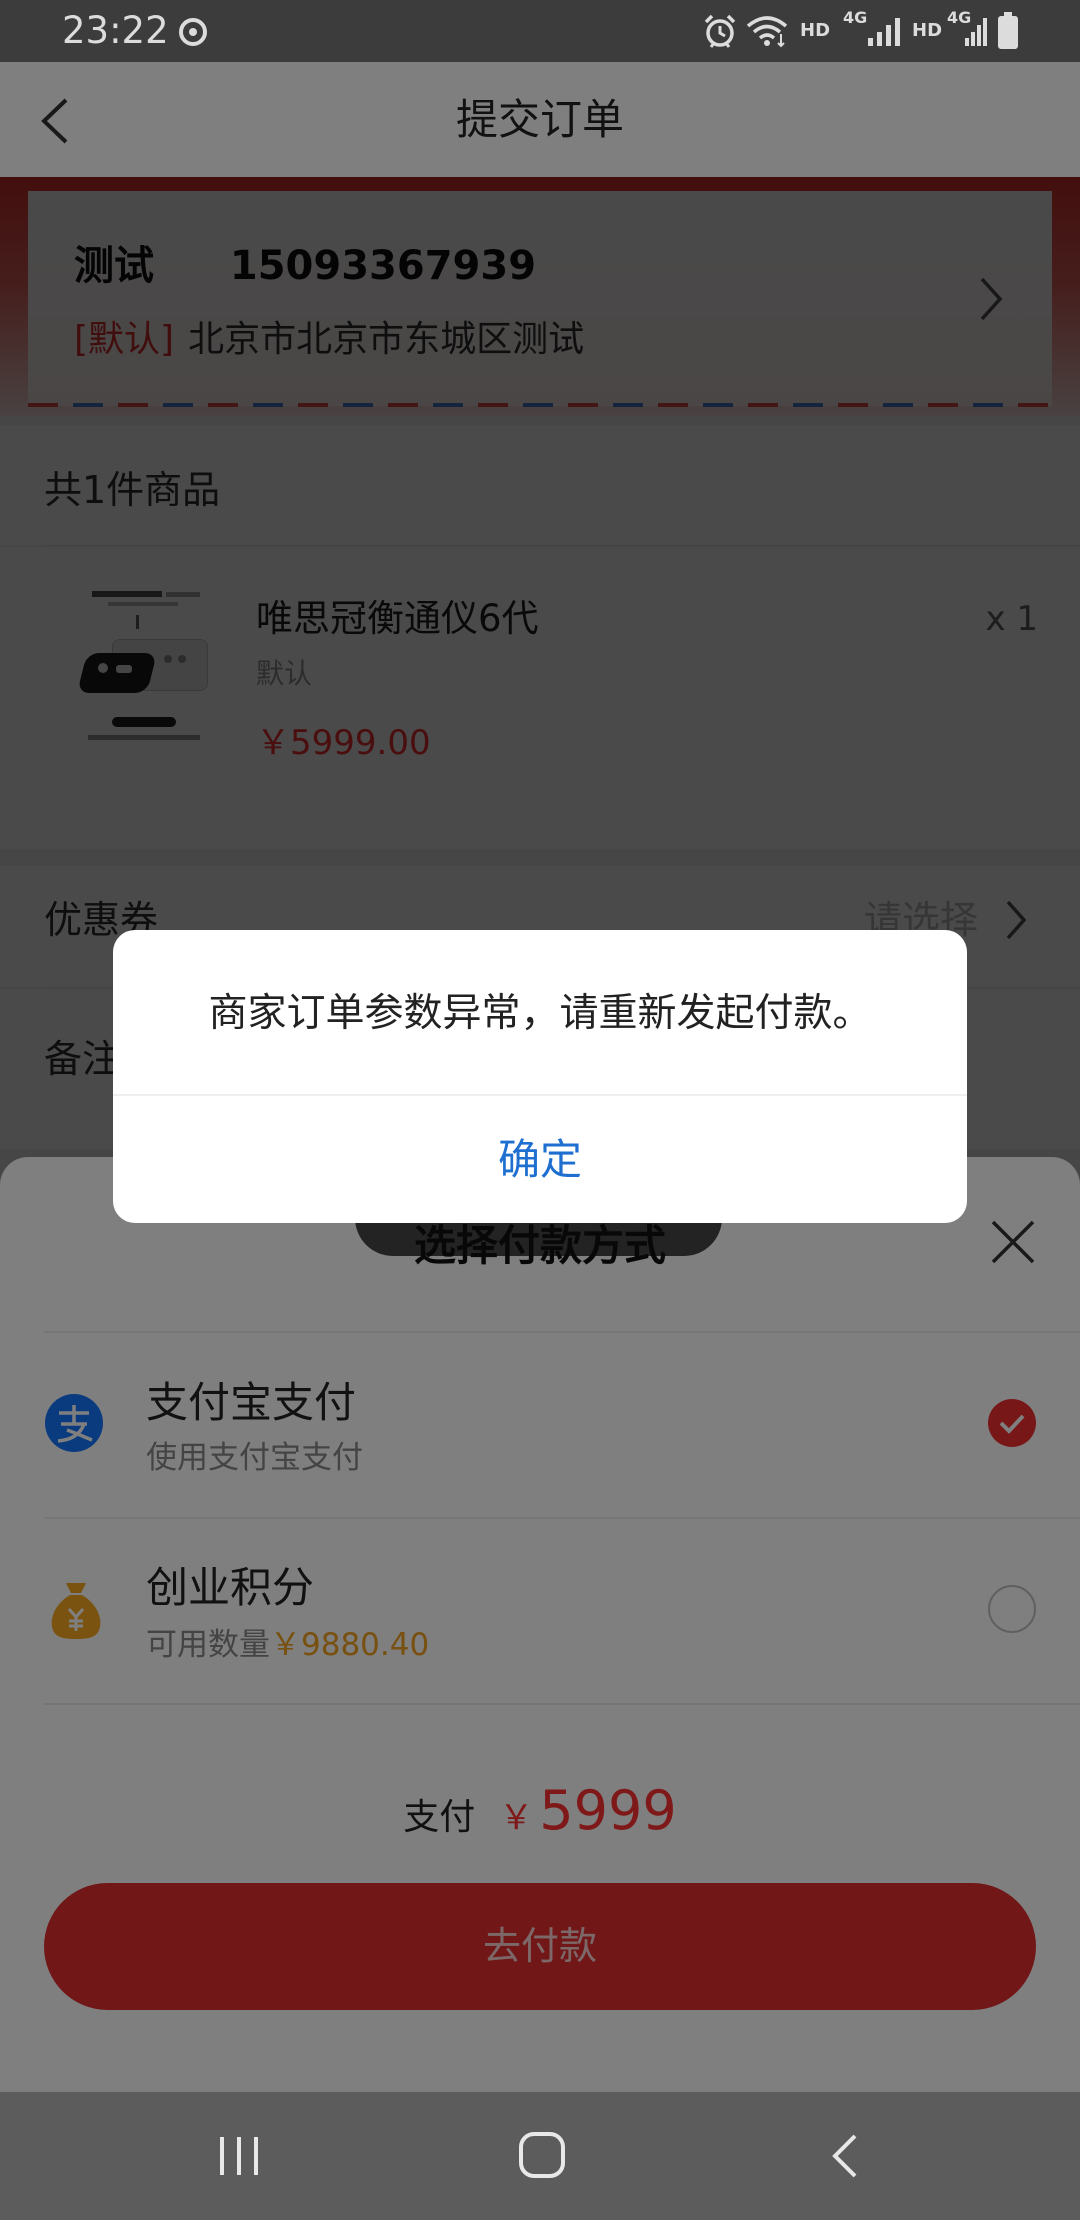 The height and width of the screenshot is (2220, 1080). Describe the element at coordinates (1008, 30) in the screenshot. I see `battery-icon` at that location.